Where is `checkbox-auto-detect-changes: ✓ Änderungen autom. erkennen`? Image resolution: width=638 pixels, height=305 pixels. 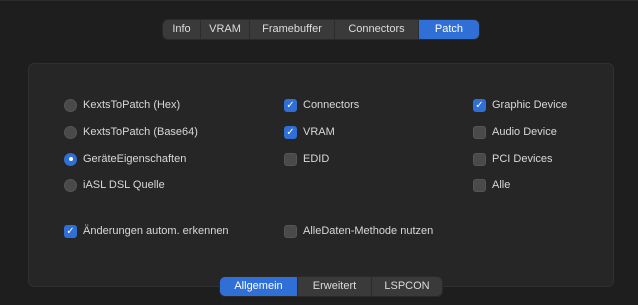 checkbox-auto-detect-changes: ✓ Änderungen autom. erkennen is located at coordinates (146, 231).